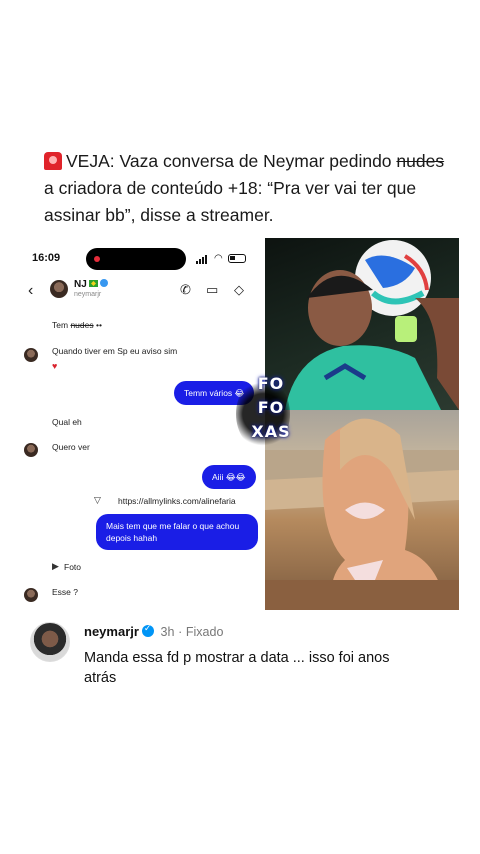 The image size is (480, 854). Describe the element at coordinates (72, 567) in the screenshot. I see `message-photo: Foto` at that location.